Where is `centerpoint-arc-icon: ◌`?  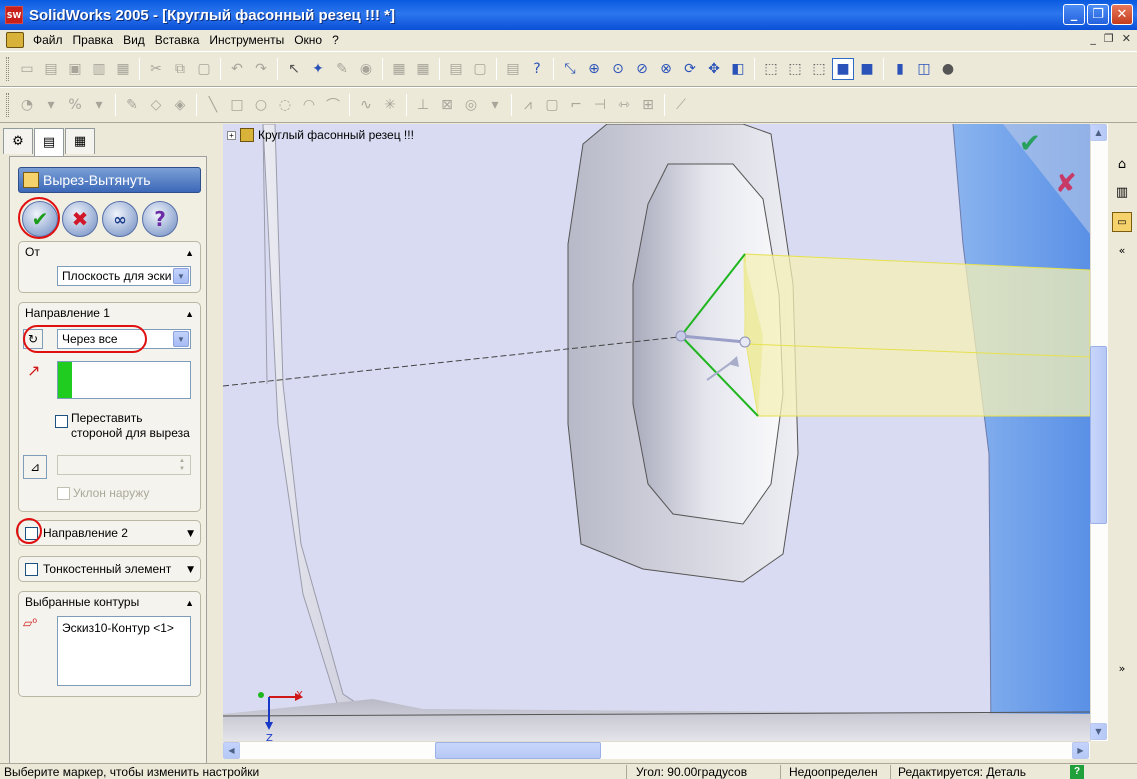 centerpoint-arc-icon: ◌ is located at coordinates (285, 105).